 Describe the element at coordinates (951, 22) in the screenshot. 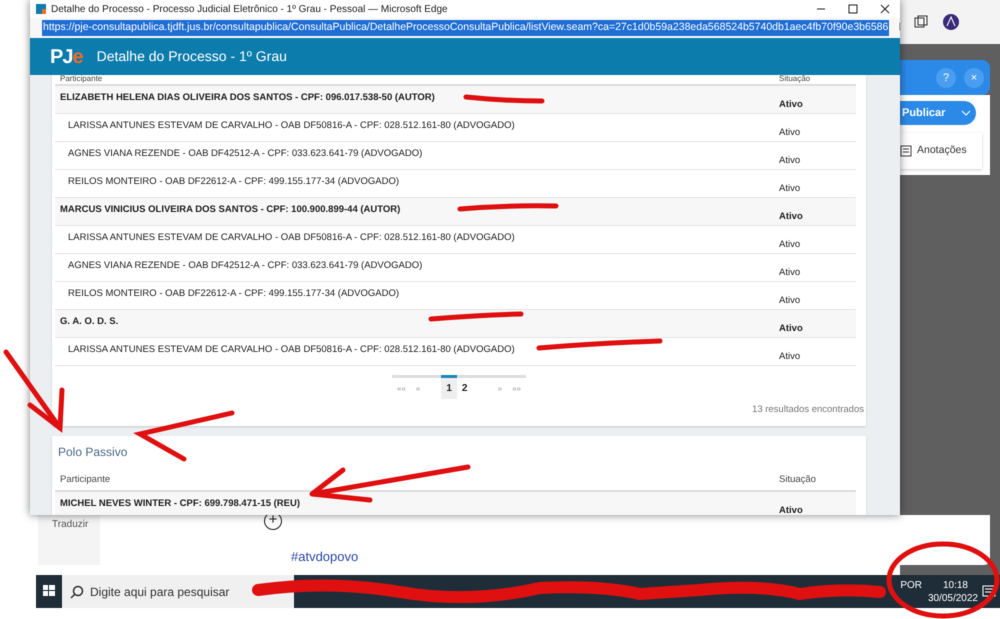

I see `profile-icon` at that location.